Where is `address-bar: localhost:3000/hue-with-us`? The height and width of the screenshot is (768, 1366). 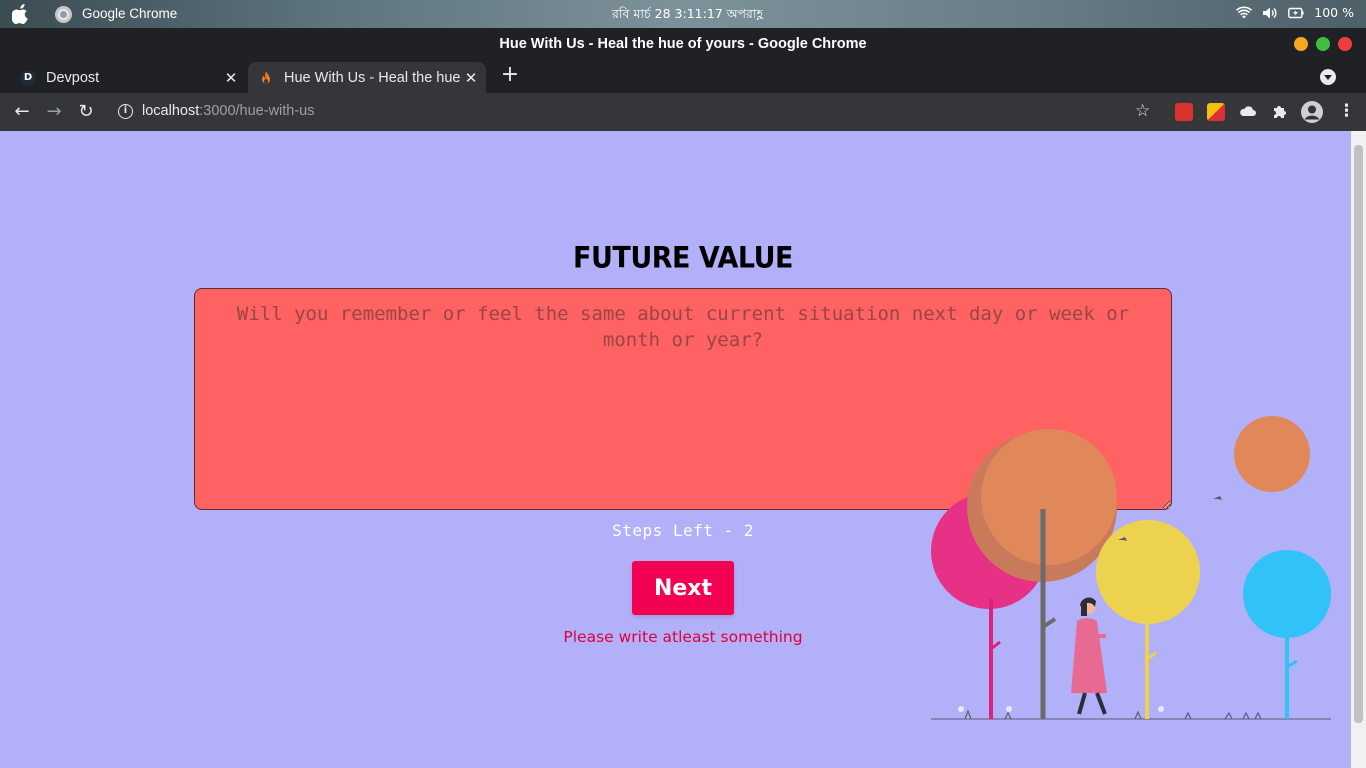
address-bar: localhost:3000/hue-with-us is located at coordinates (228, 111).